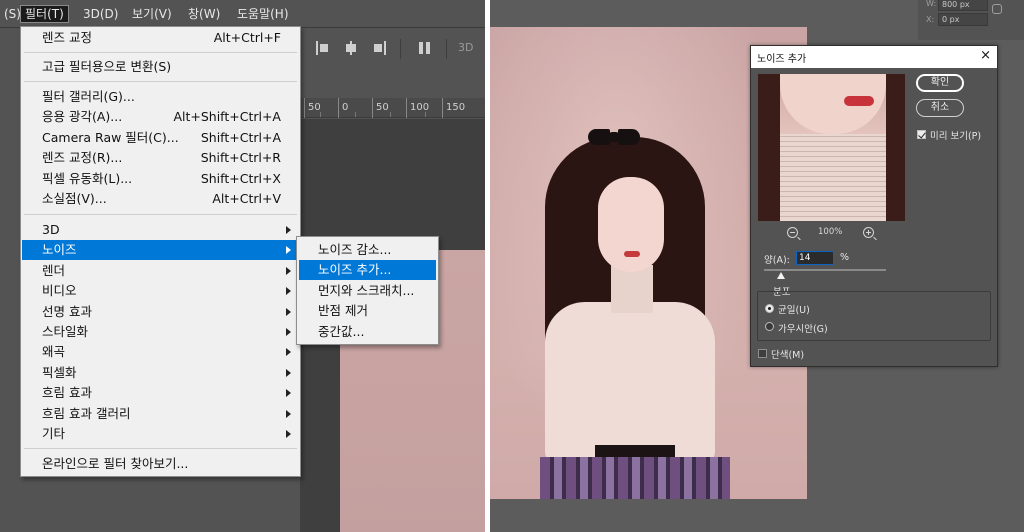 The image size is (1024, 532). Describe the element at coordinates (940, 108) in the screenshot. I see `cancel-button: 취소` at that location.